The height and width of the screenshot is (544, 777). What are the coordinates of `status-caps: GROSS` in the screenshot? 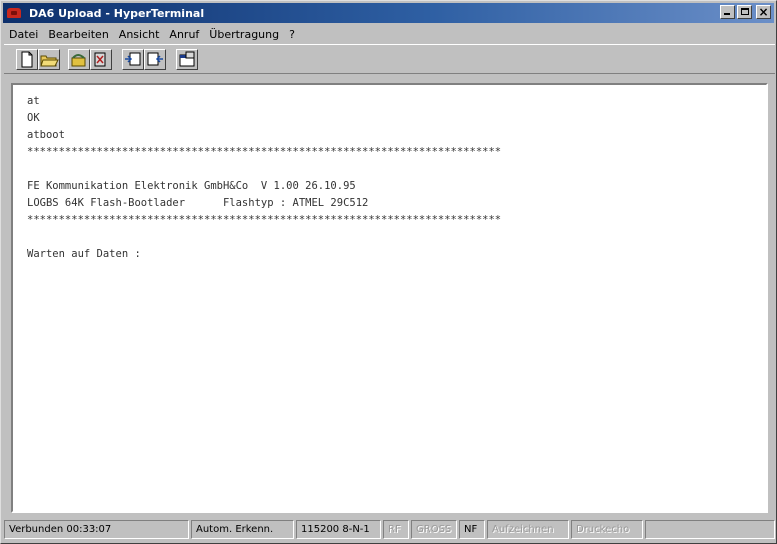 It's located at (434, 529).